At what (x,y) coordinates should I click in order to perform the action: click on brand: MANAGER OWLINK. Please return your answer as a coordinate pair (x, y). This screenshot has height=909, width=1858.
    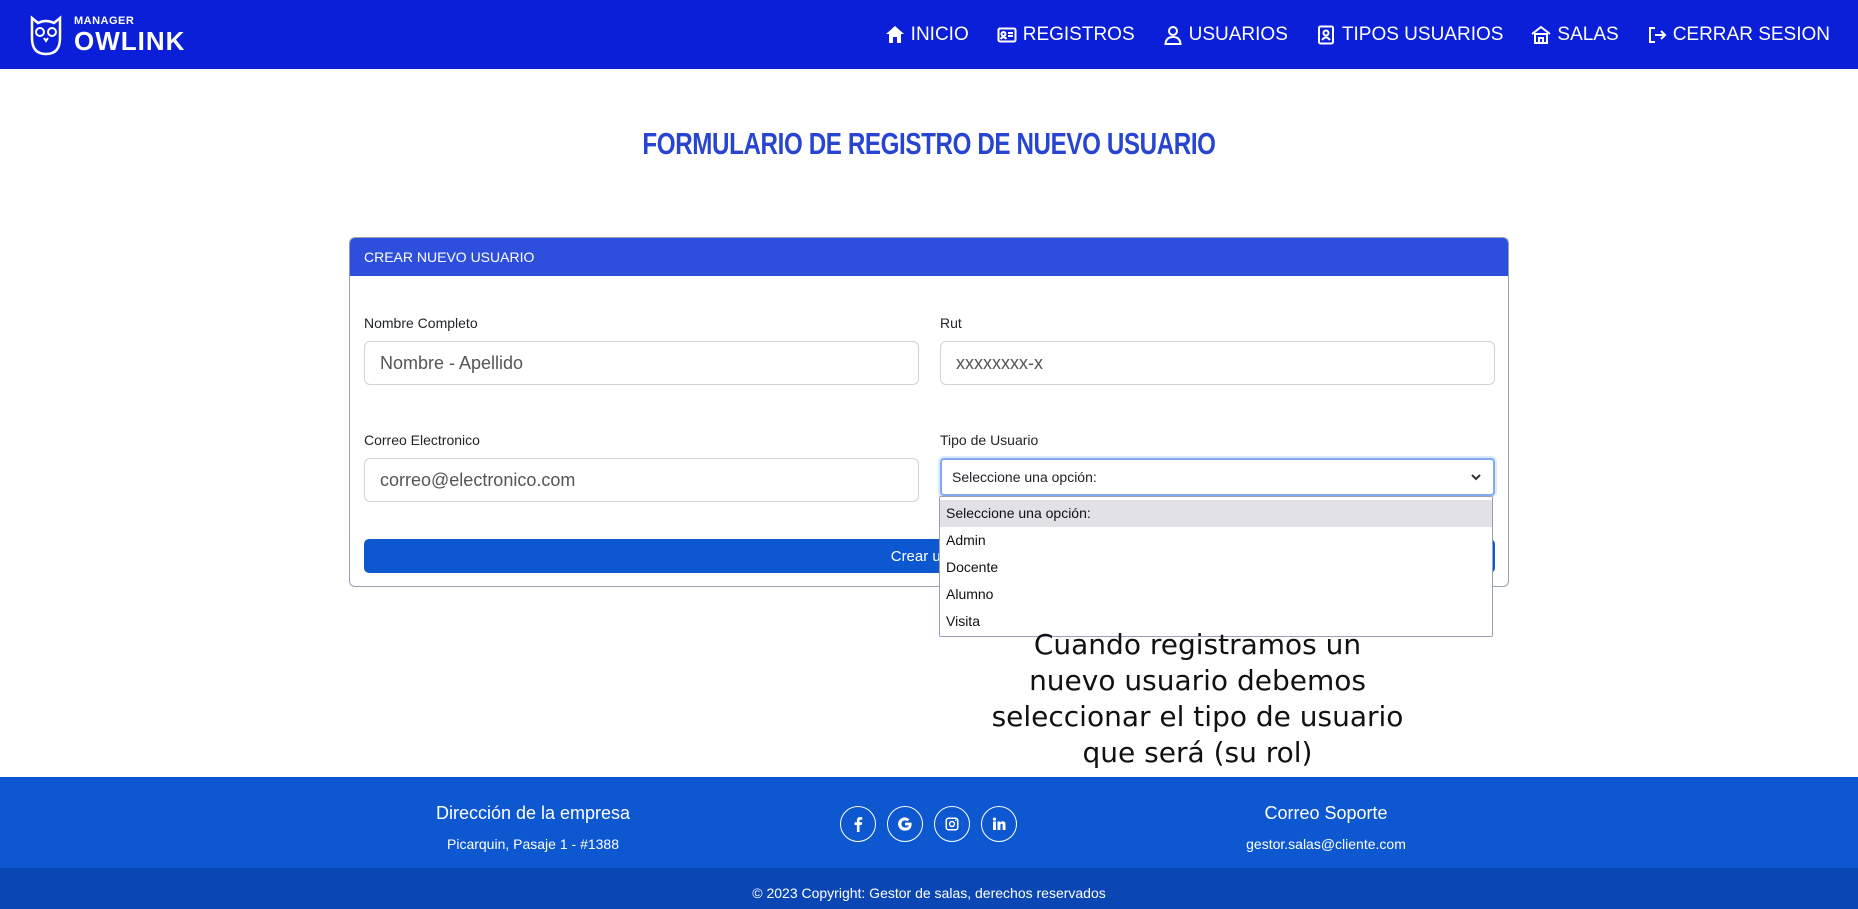
    Looking at the image, I should click on (106, 35).